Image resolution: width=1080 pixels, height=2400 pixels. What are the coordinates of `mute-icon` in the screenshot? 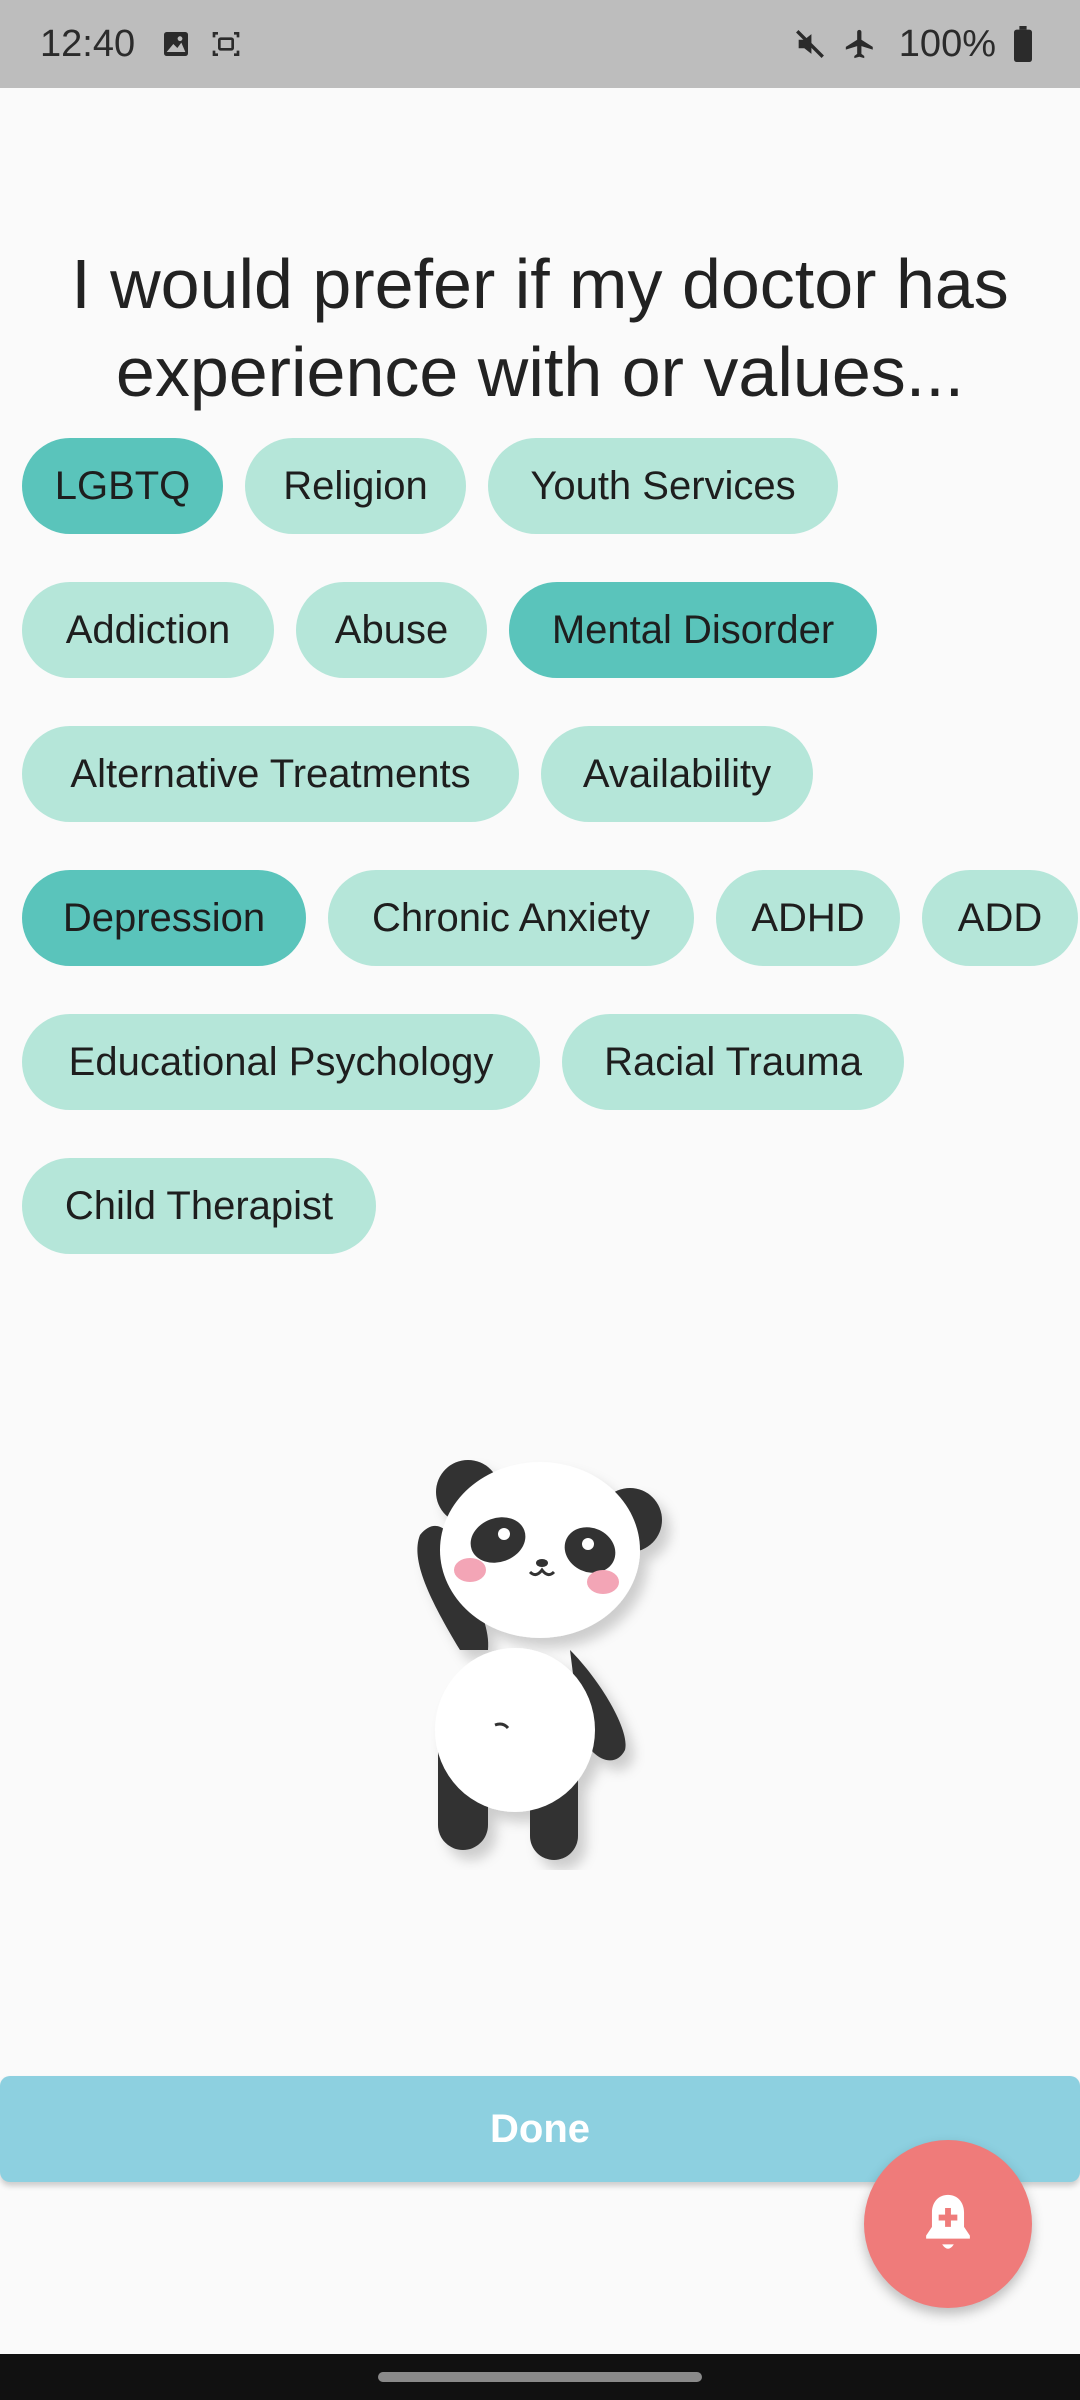 It's located at (810, 44).